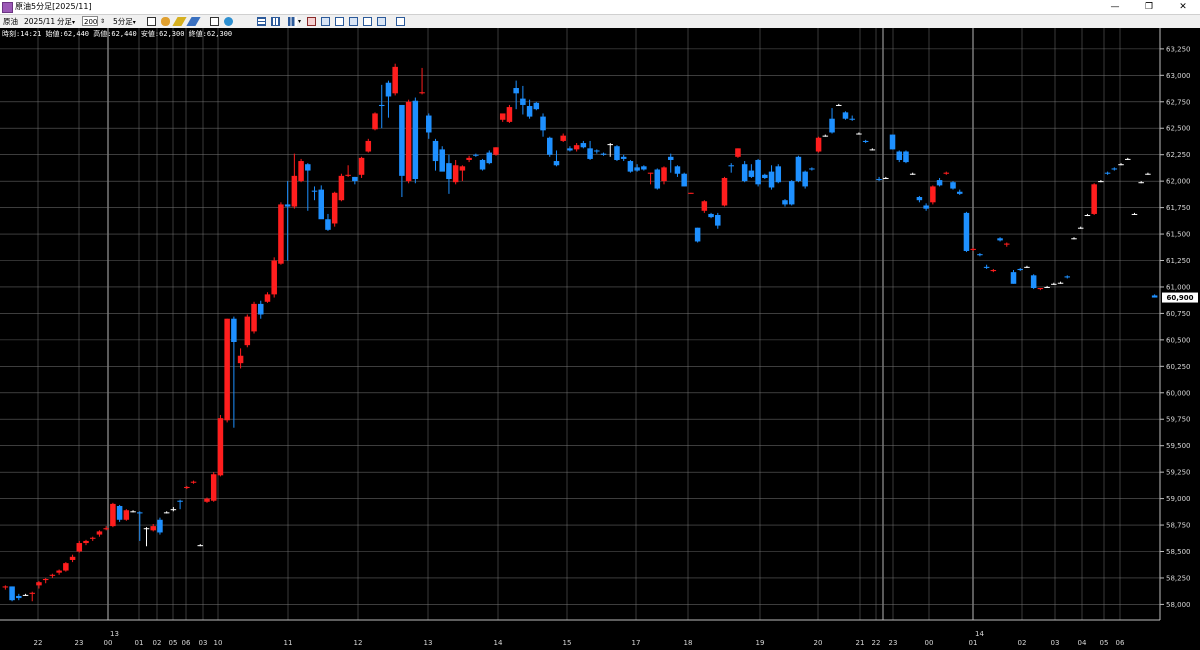  I want to click on x-tick-label: 01, so click(139, 643).